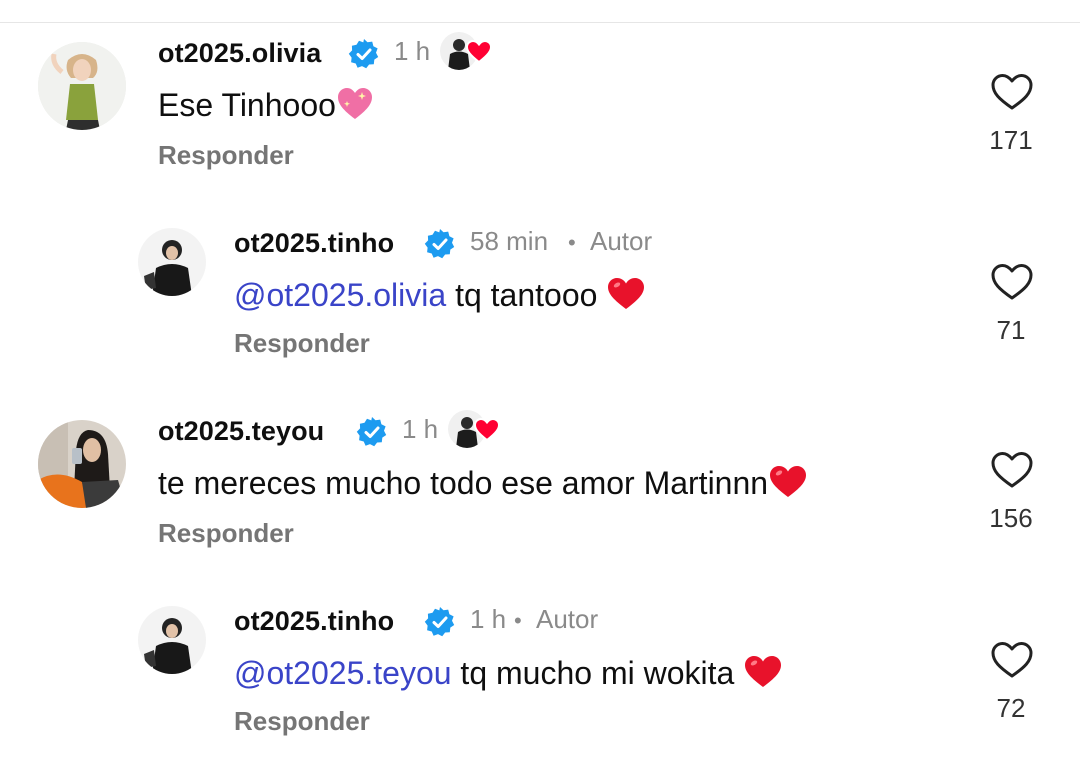 The image size is (1080, 769). Describe the element at coordinates (597, 673) in the screenshot. I see `comment-body: tq mucho mi wokita` at that location.